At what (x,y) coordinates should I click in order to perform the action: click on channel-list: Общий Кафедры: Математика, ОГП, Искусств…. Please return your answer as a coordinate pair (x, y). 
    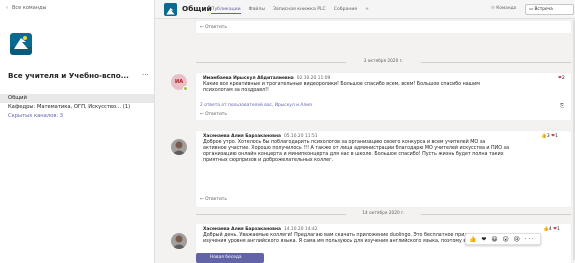
    Looking at the image, I should click on (77, 107).